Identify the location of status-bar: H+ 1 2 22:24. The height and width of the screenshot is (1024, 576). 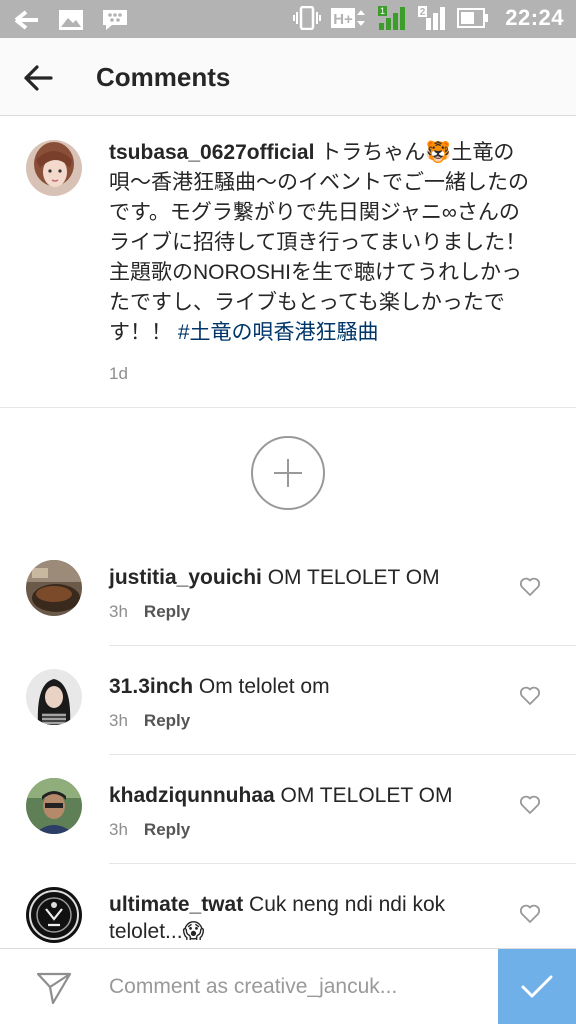
(288, 19).